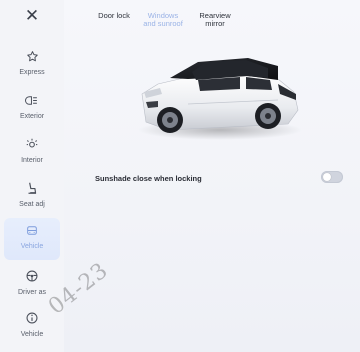 This screenshot has width=360, height=352. What do you see at coordinates (220, 179) in the screenshot?
I see `setting-row-sunshade: Sunshade close when locking` at bounding box center [220, 179].